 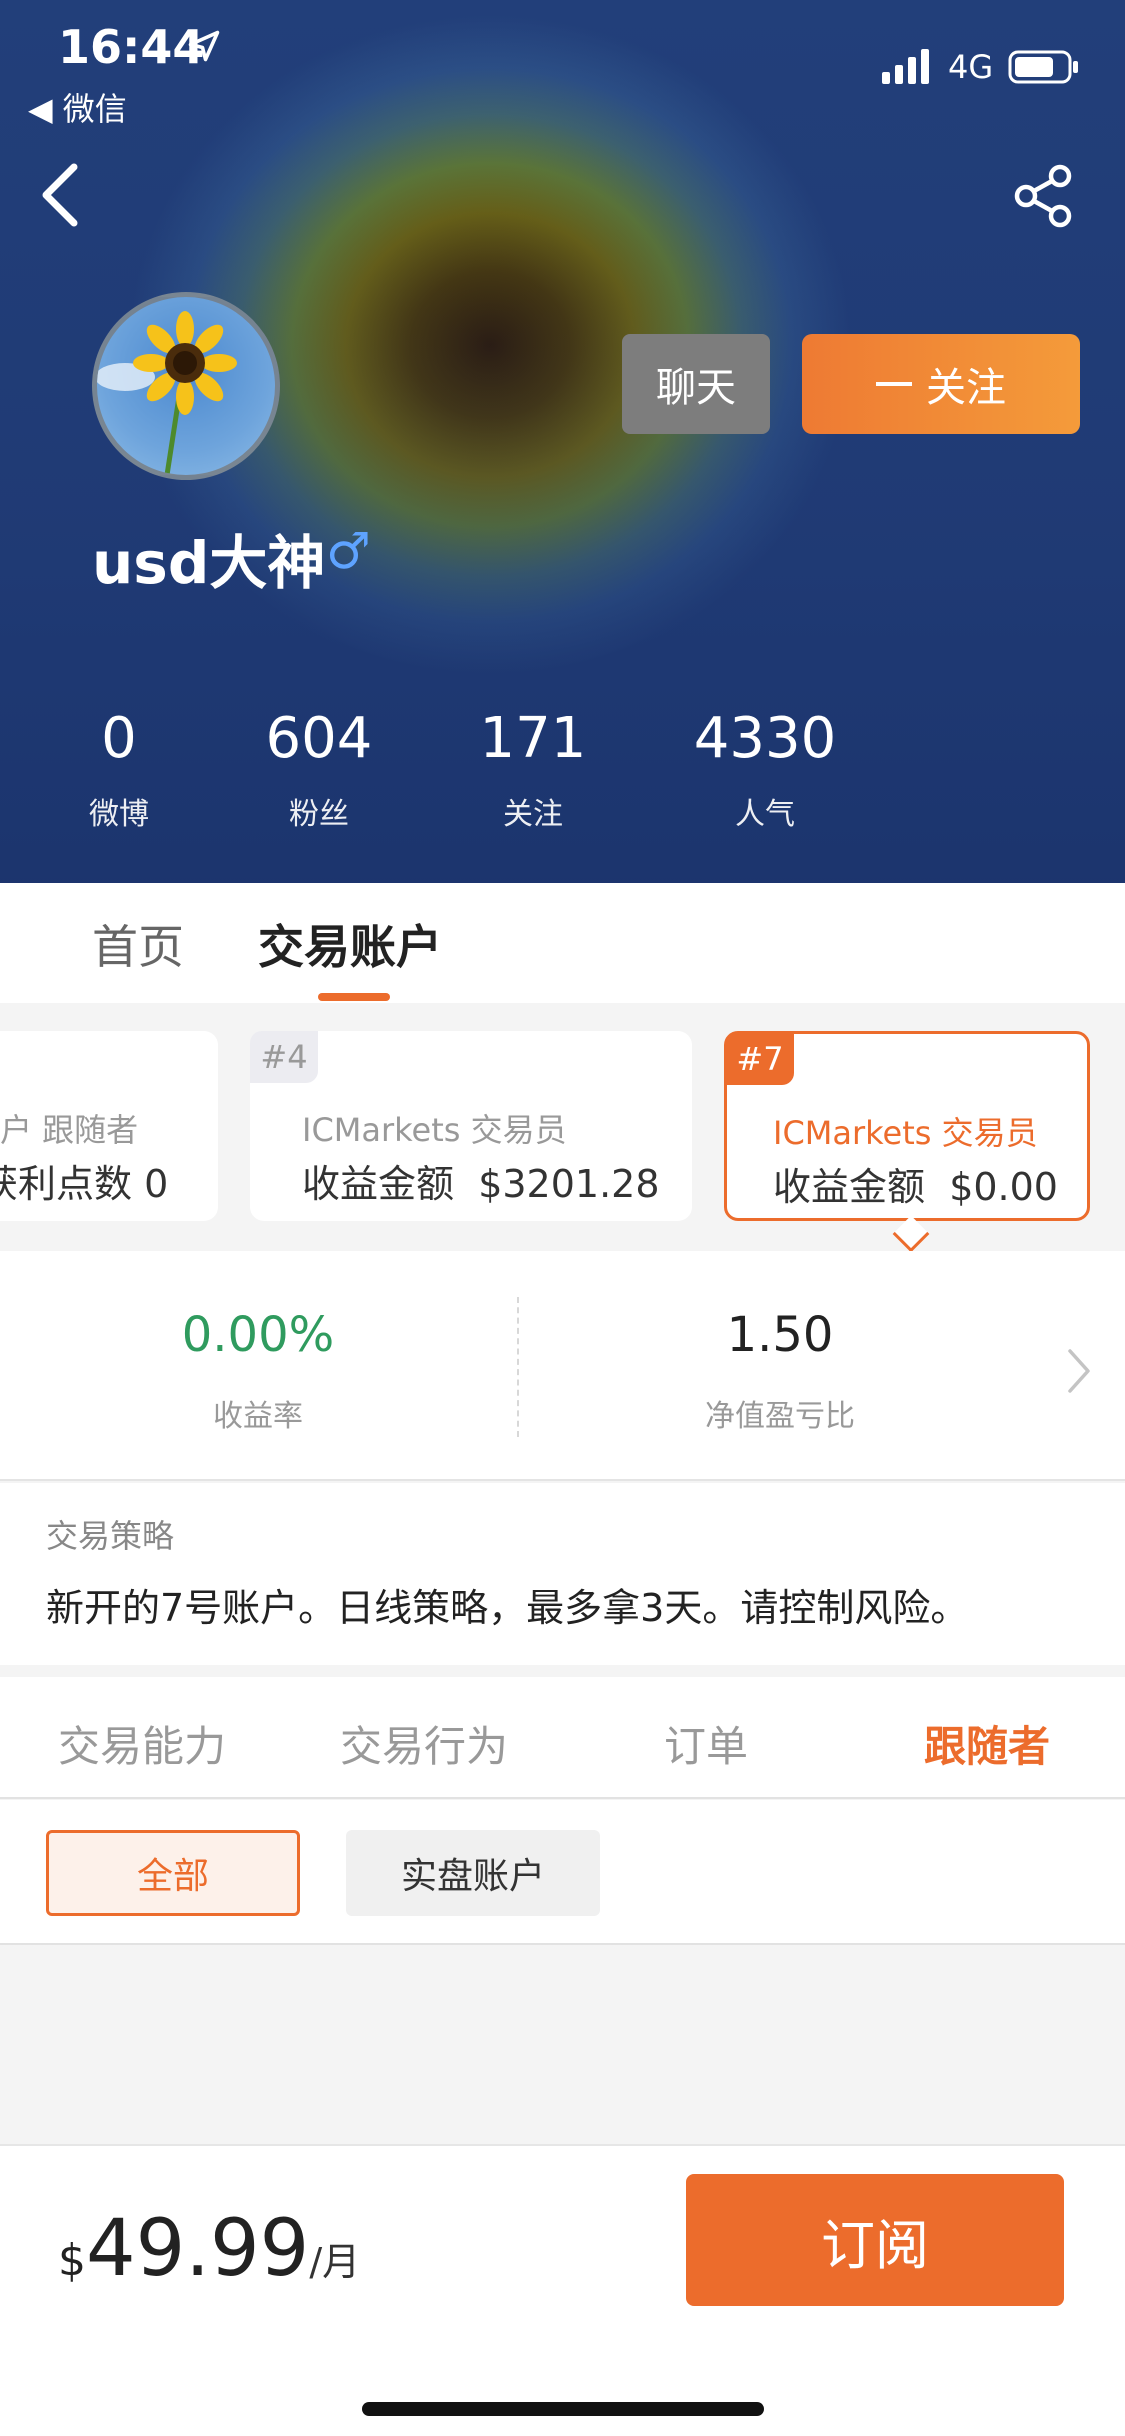 I want to click on detail-tabs: 交易能力 交易行为 订单 跟随者, so click(x=562, y=1738).